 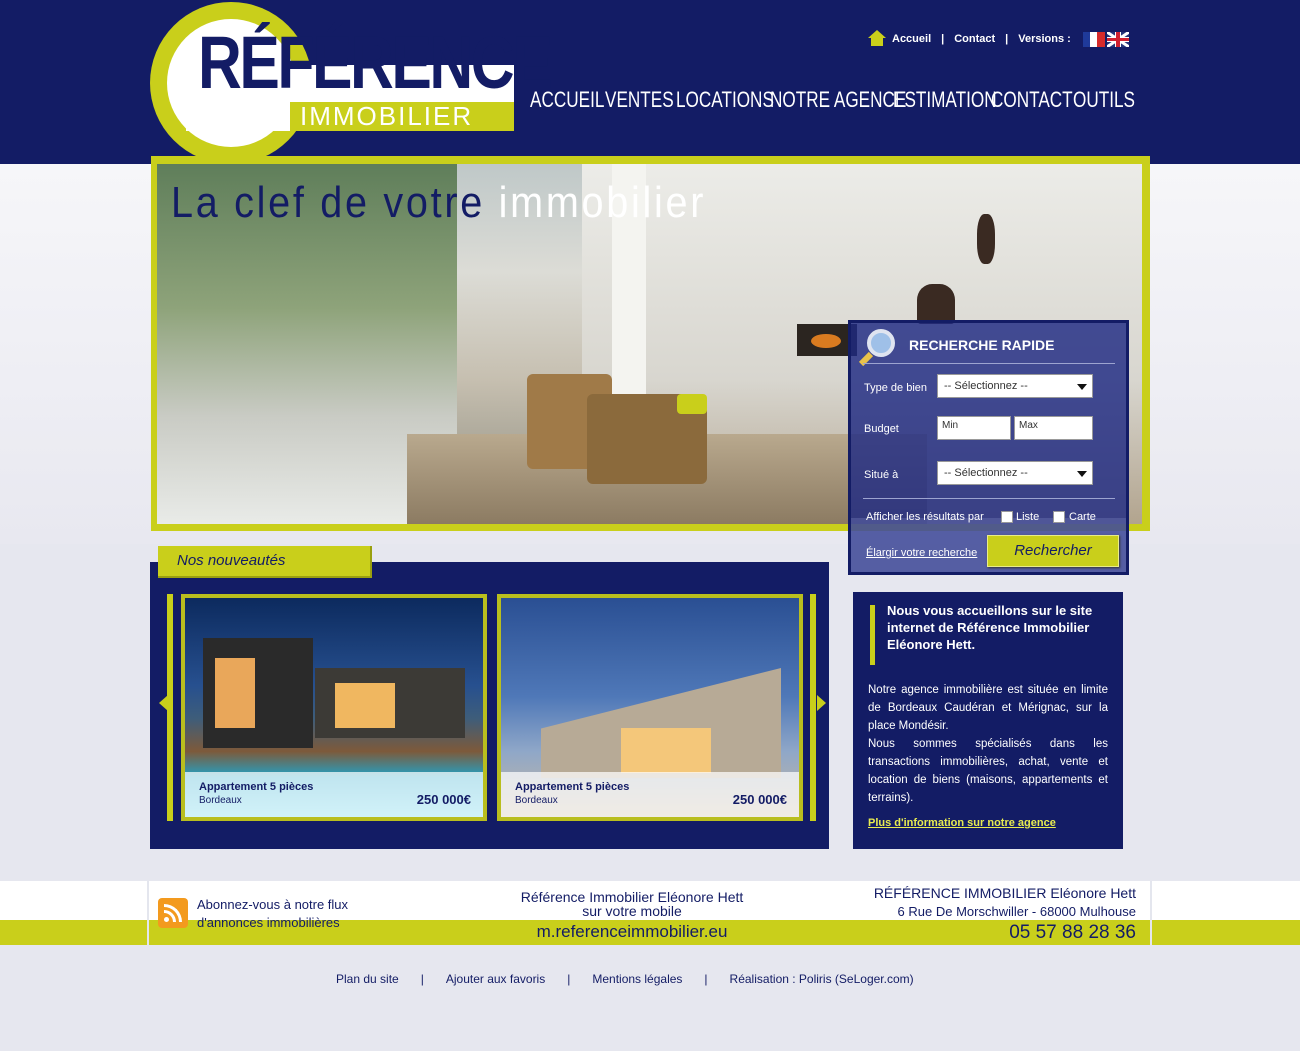 I want to click on link-ajouter-favoris: Ajouter aux favoris, so click(x=495, y=979).